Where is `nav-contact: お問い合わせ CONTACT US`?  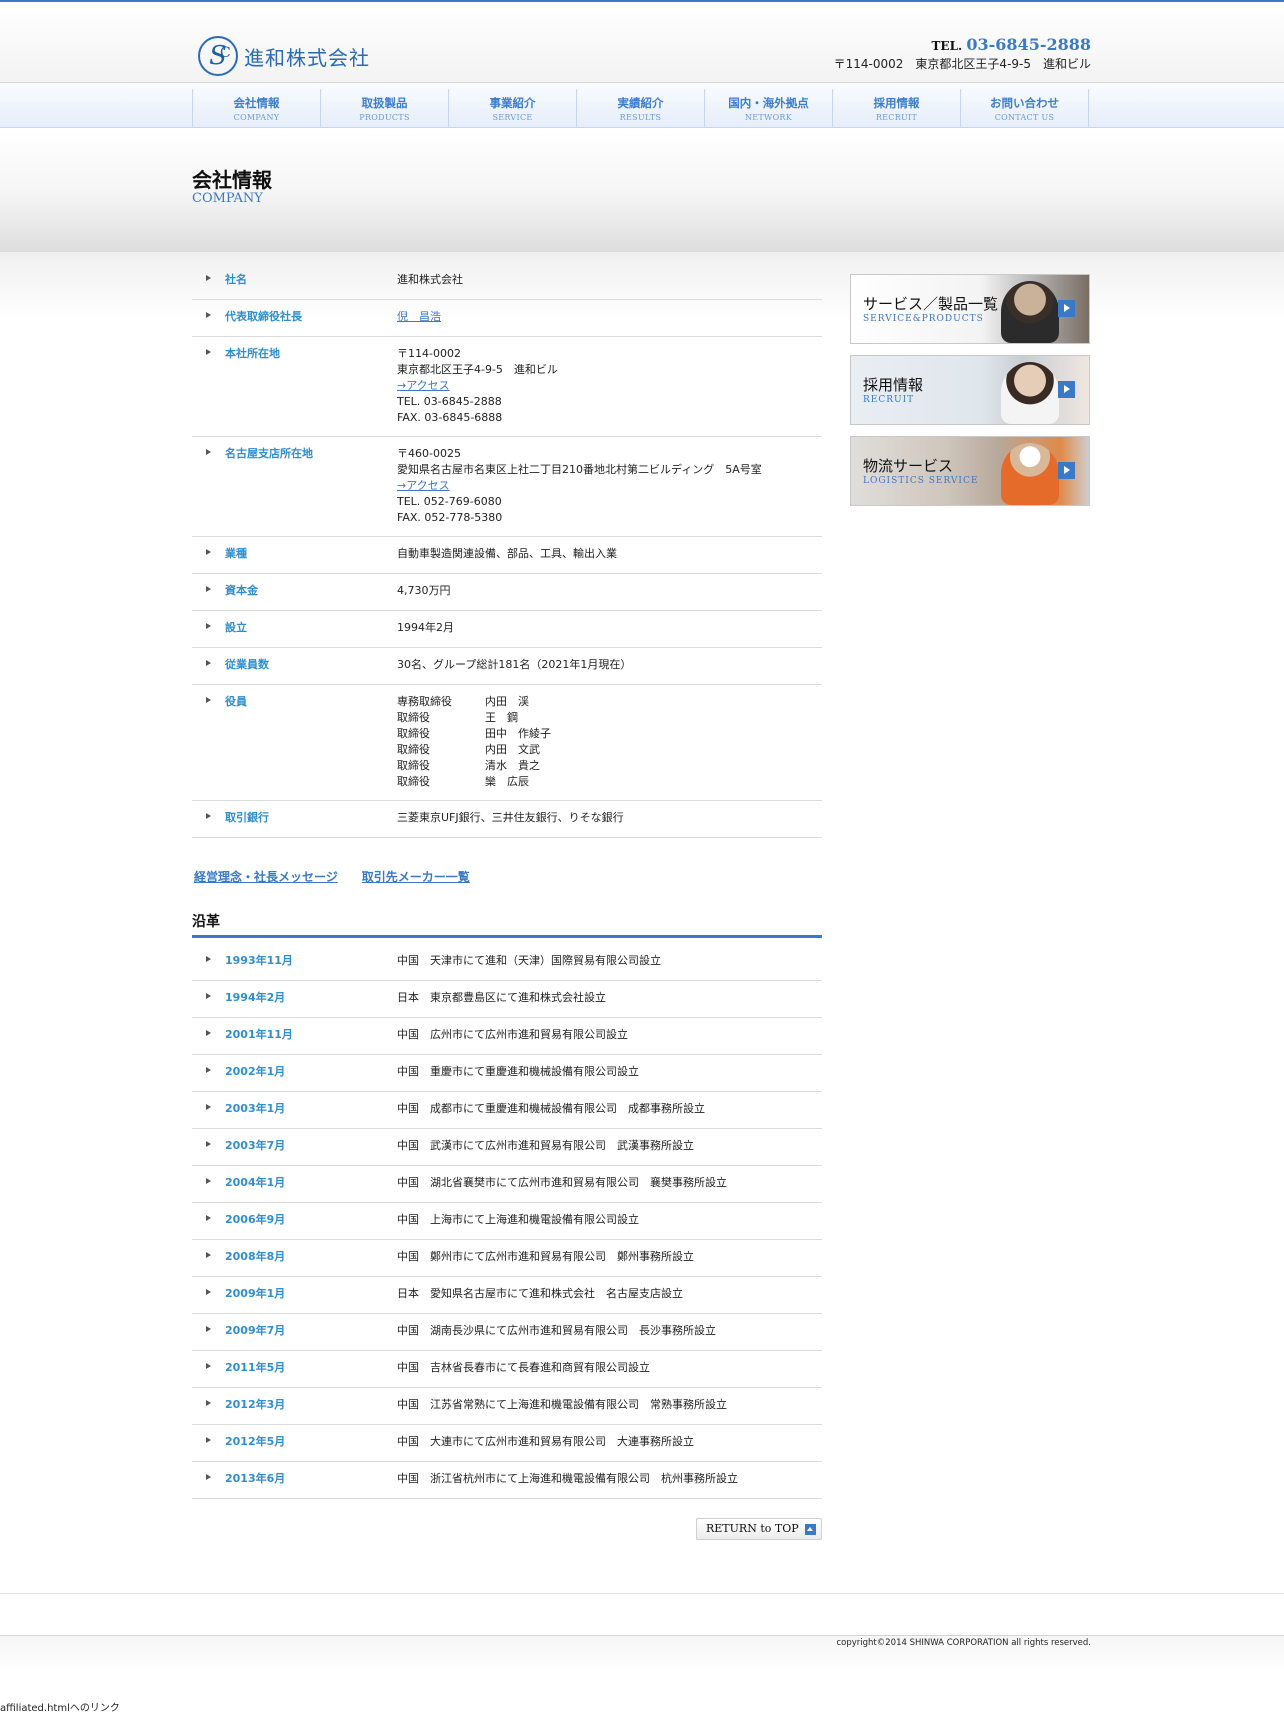 nav-contact: お問い合わせ CONTACT US is located at coordinates (1025, 108).